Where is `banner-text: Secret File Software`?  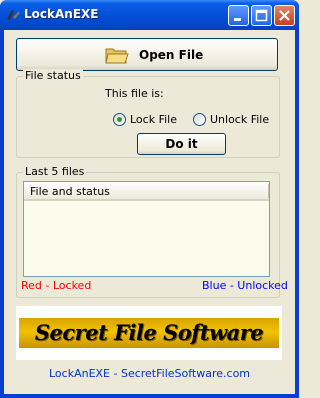 banner-text: Secret File Software is located at coordinates (149, 332).